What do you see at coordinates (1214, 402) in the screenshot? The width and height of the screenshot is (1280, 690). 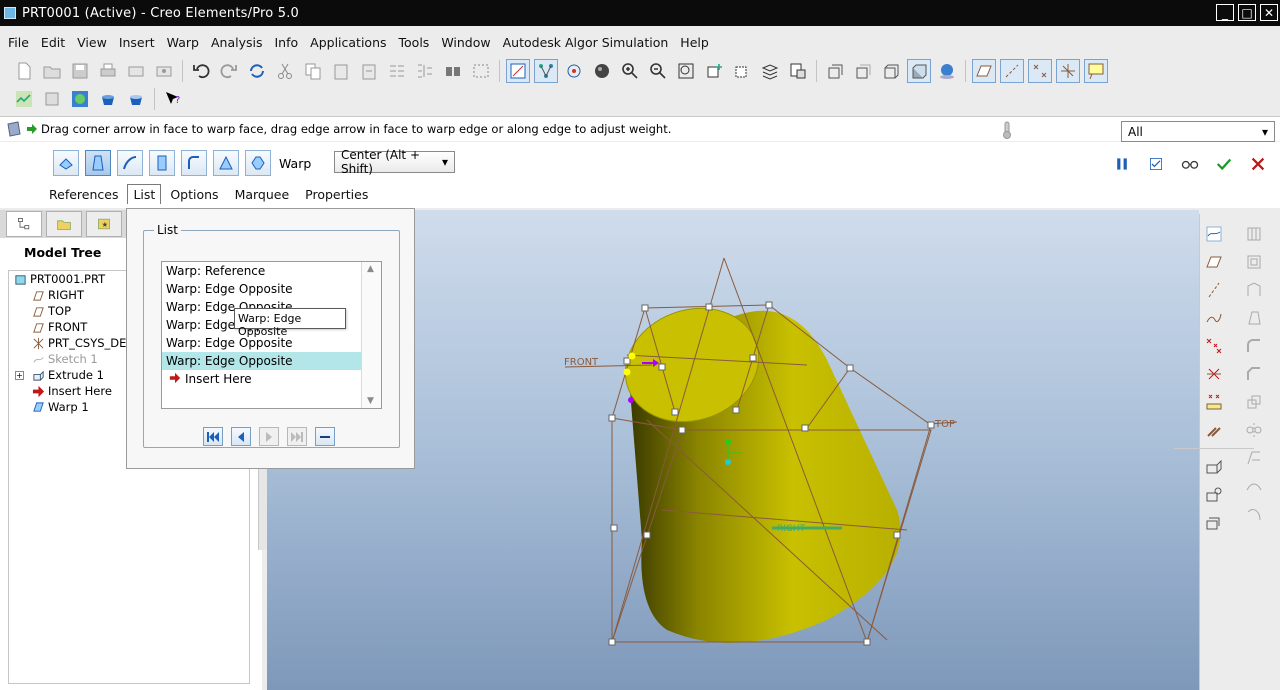 I see `field-point-tool-icon` at bounding box center [1214, 402].